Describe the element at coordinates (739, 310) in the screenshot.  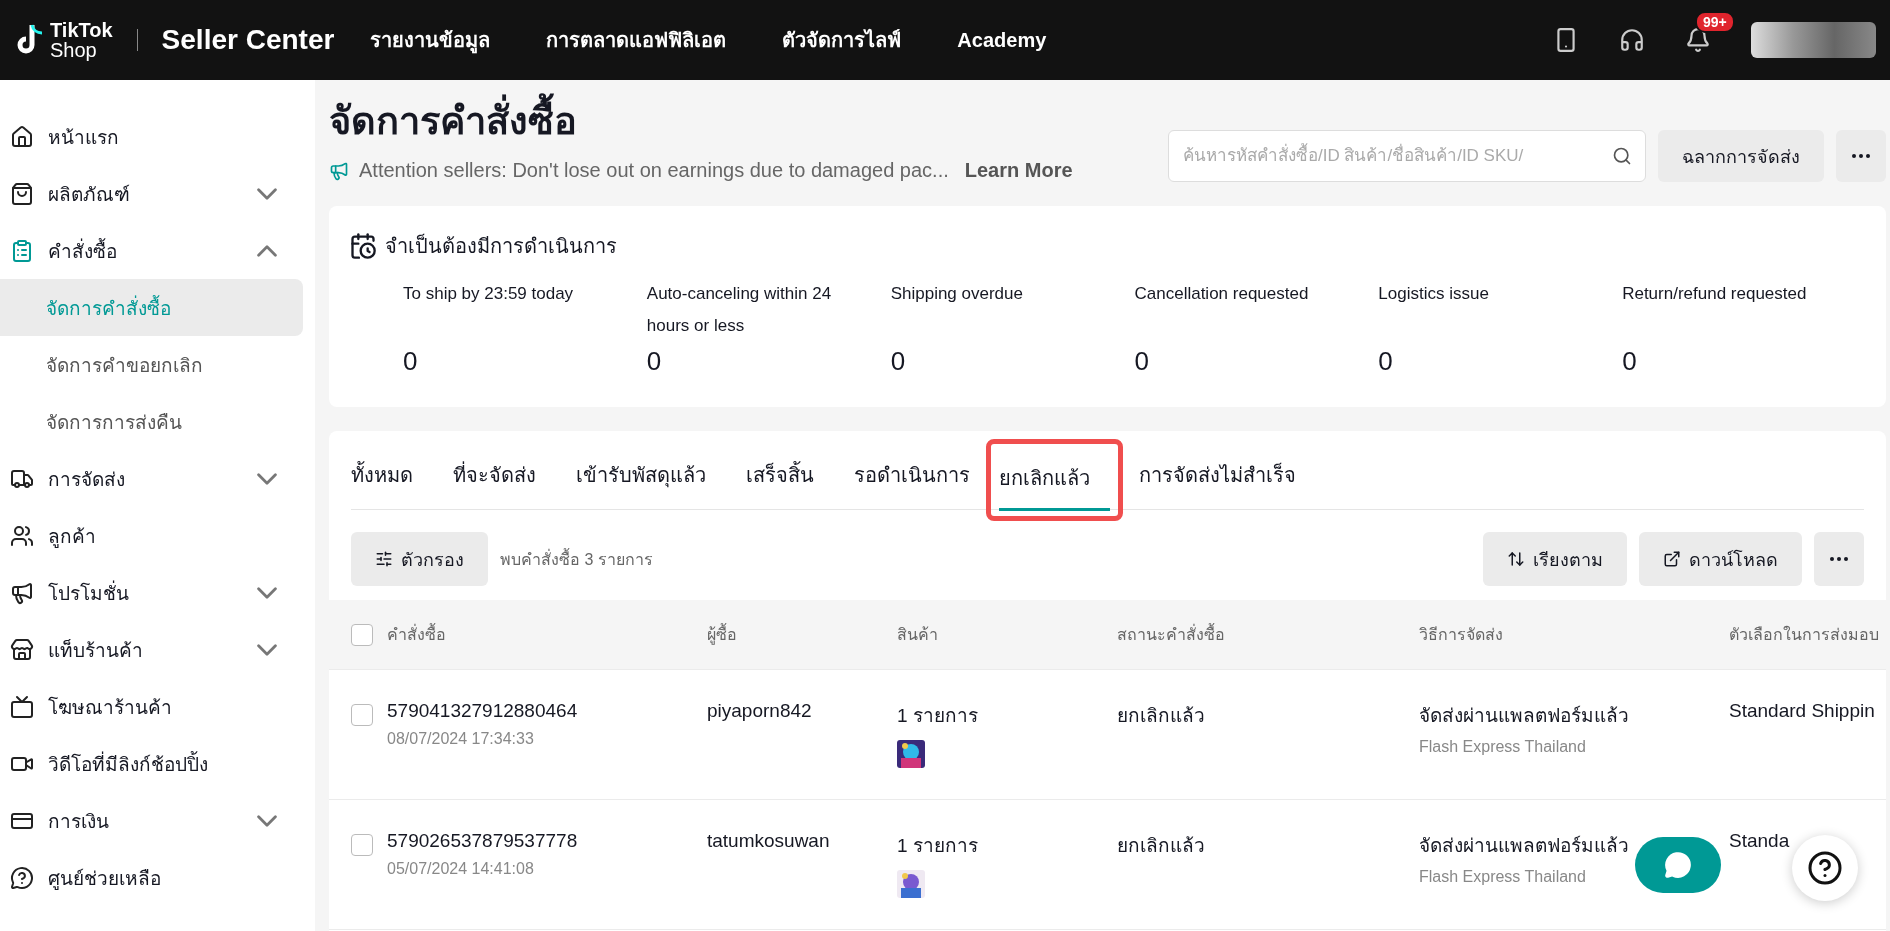
I see `stat-label: Auto-canceling within 24 hours or less` at that location.